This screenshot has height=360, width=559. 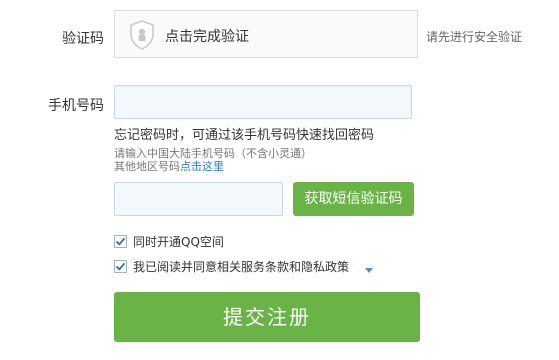 I want to click on phone-note-other-prefix: 其他地区号码, so click(x=147, y=166).